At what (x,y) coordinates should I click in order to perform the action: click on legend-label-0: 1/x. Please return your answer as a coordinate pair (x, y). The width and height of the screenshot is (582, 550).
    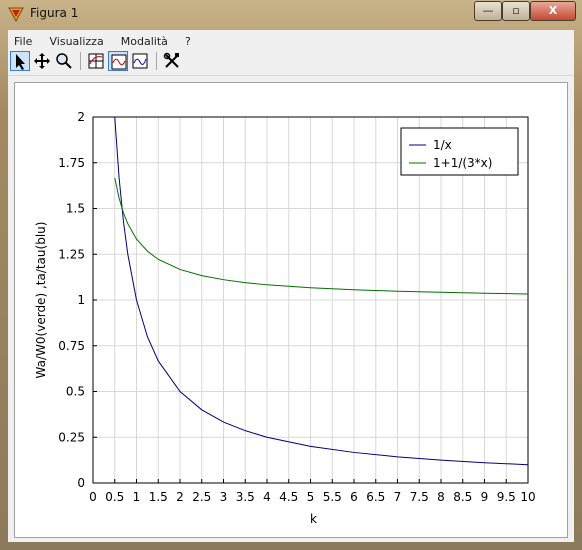
    Looking at the image, I should click on (442, 145).